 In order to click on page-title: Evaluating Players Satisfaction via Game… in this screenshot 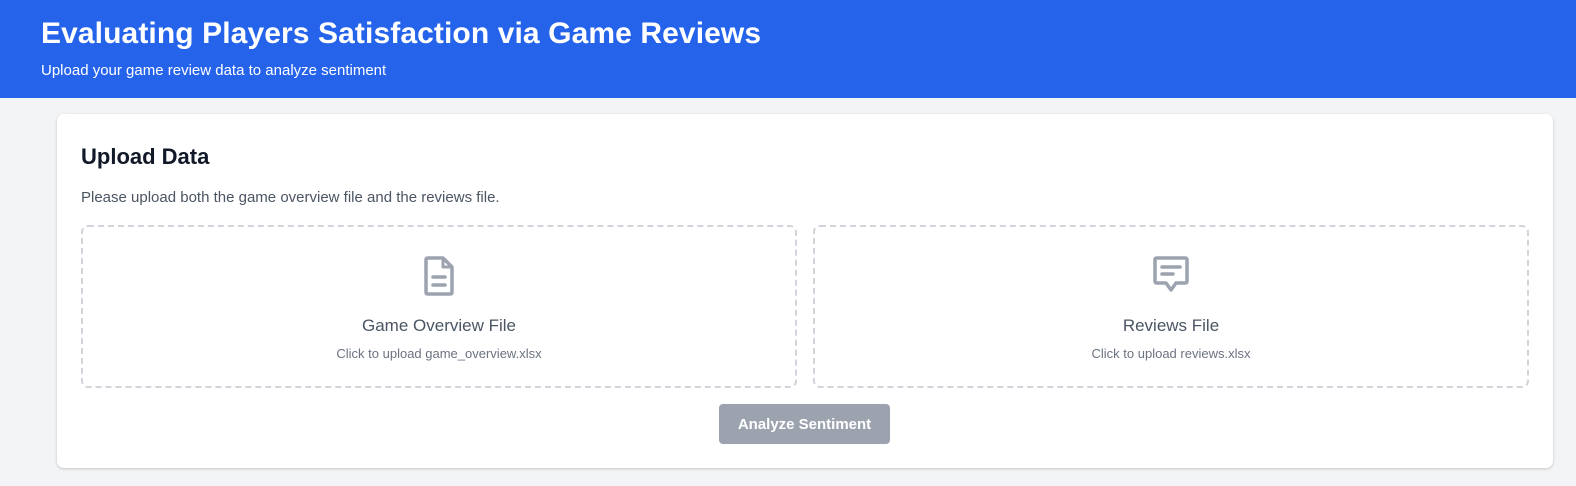, I will do `click(401, 33)`.